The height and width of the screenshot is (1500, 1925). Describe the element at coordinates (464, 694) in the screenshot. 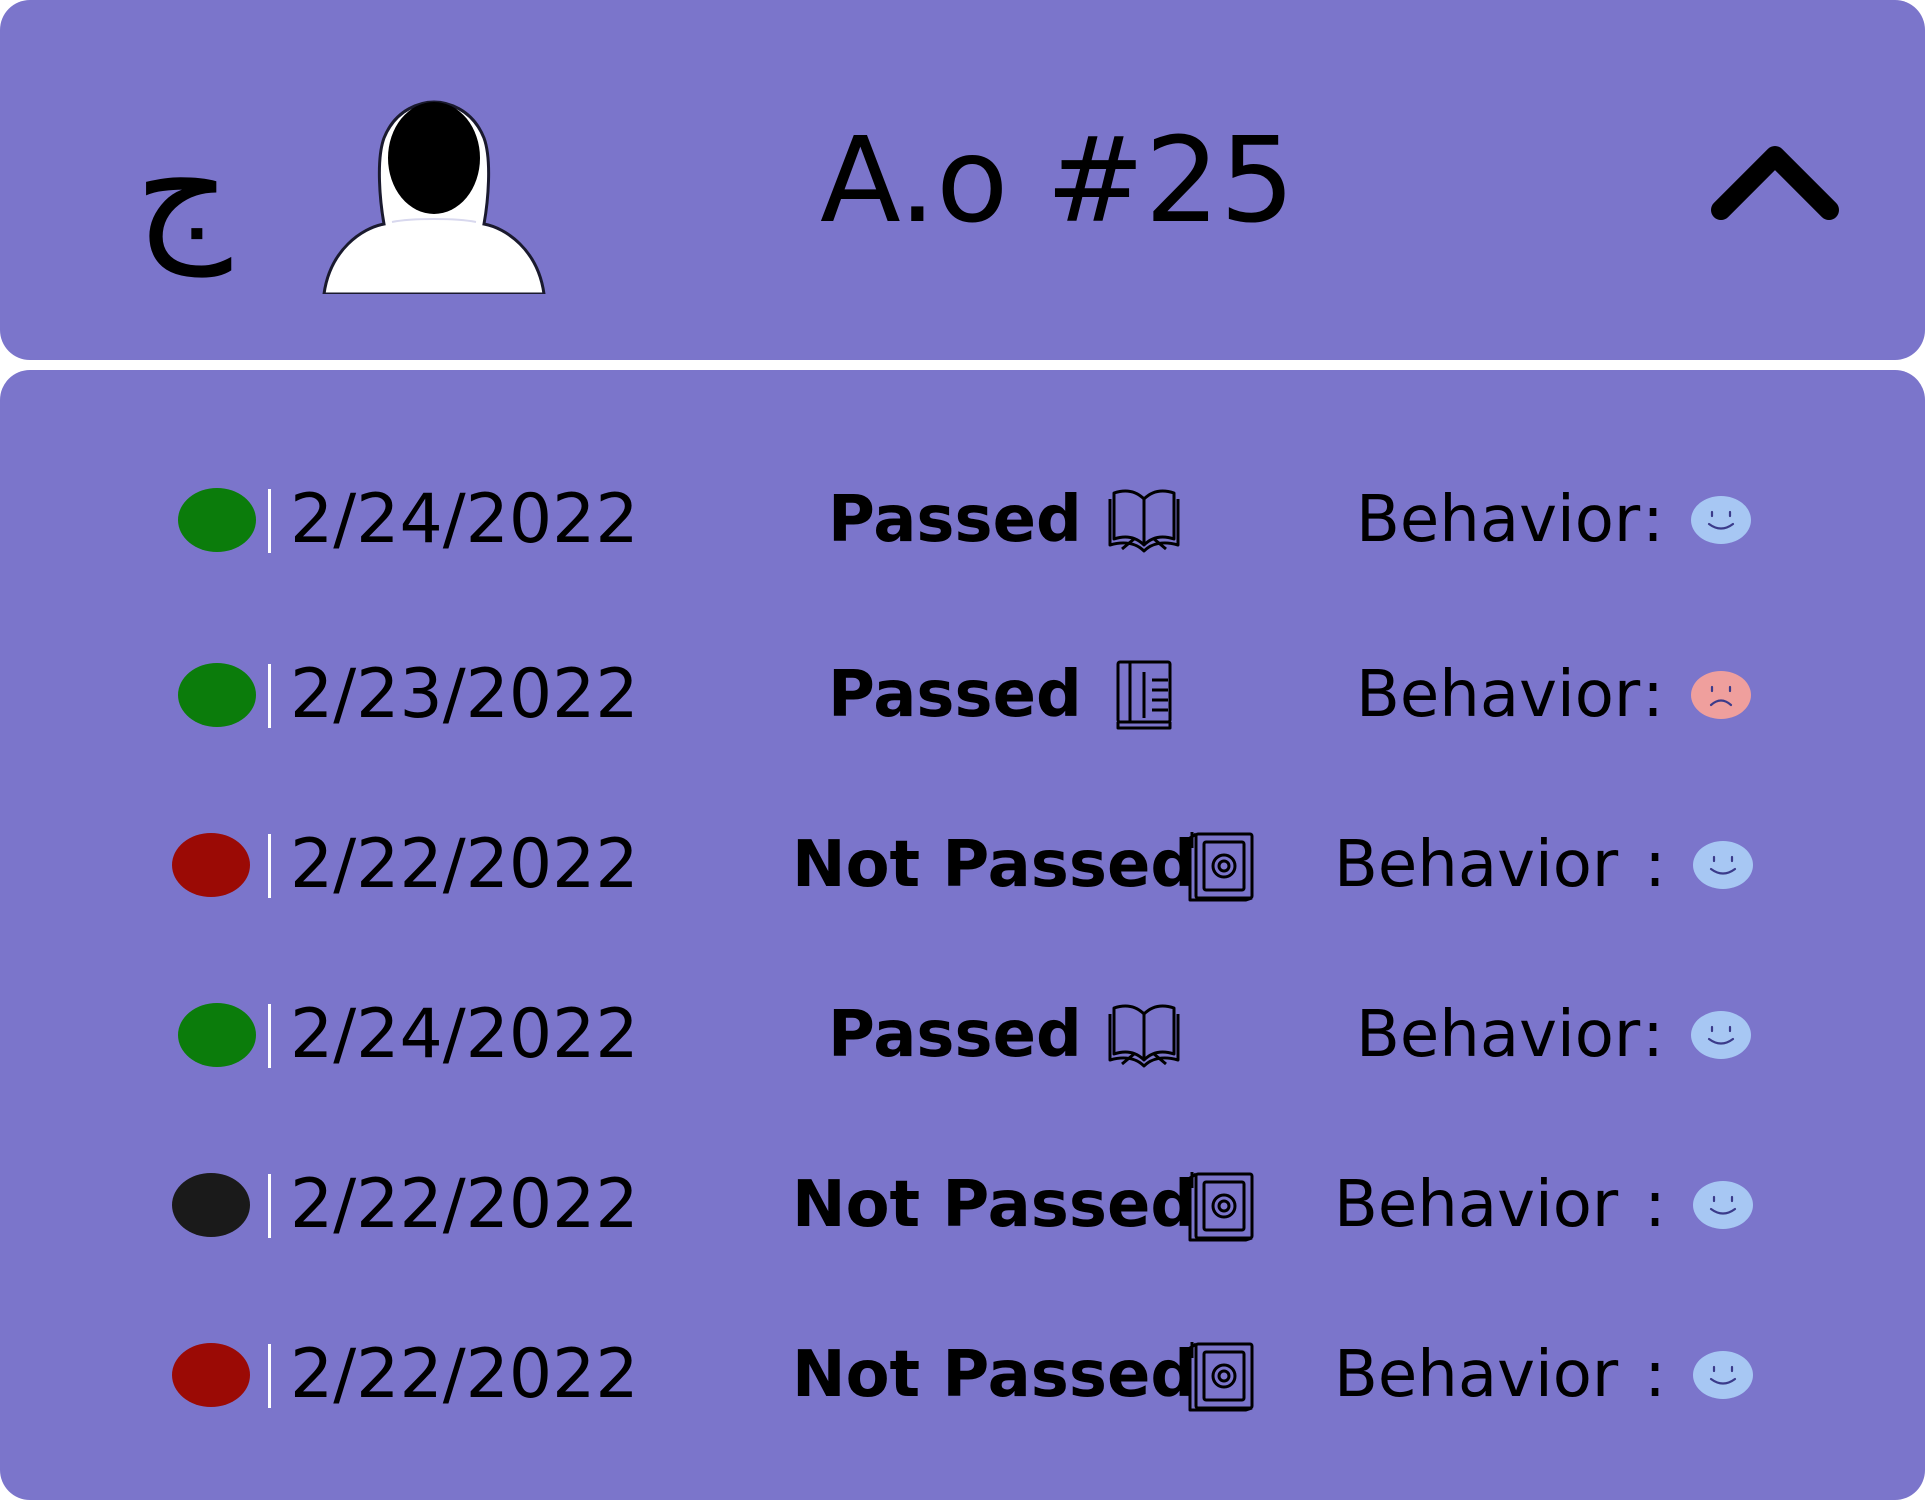

I see `record-date: 2/23/2022` at that location.